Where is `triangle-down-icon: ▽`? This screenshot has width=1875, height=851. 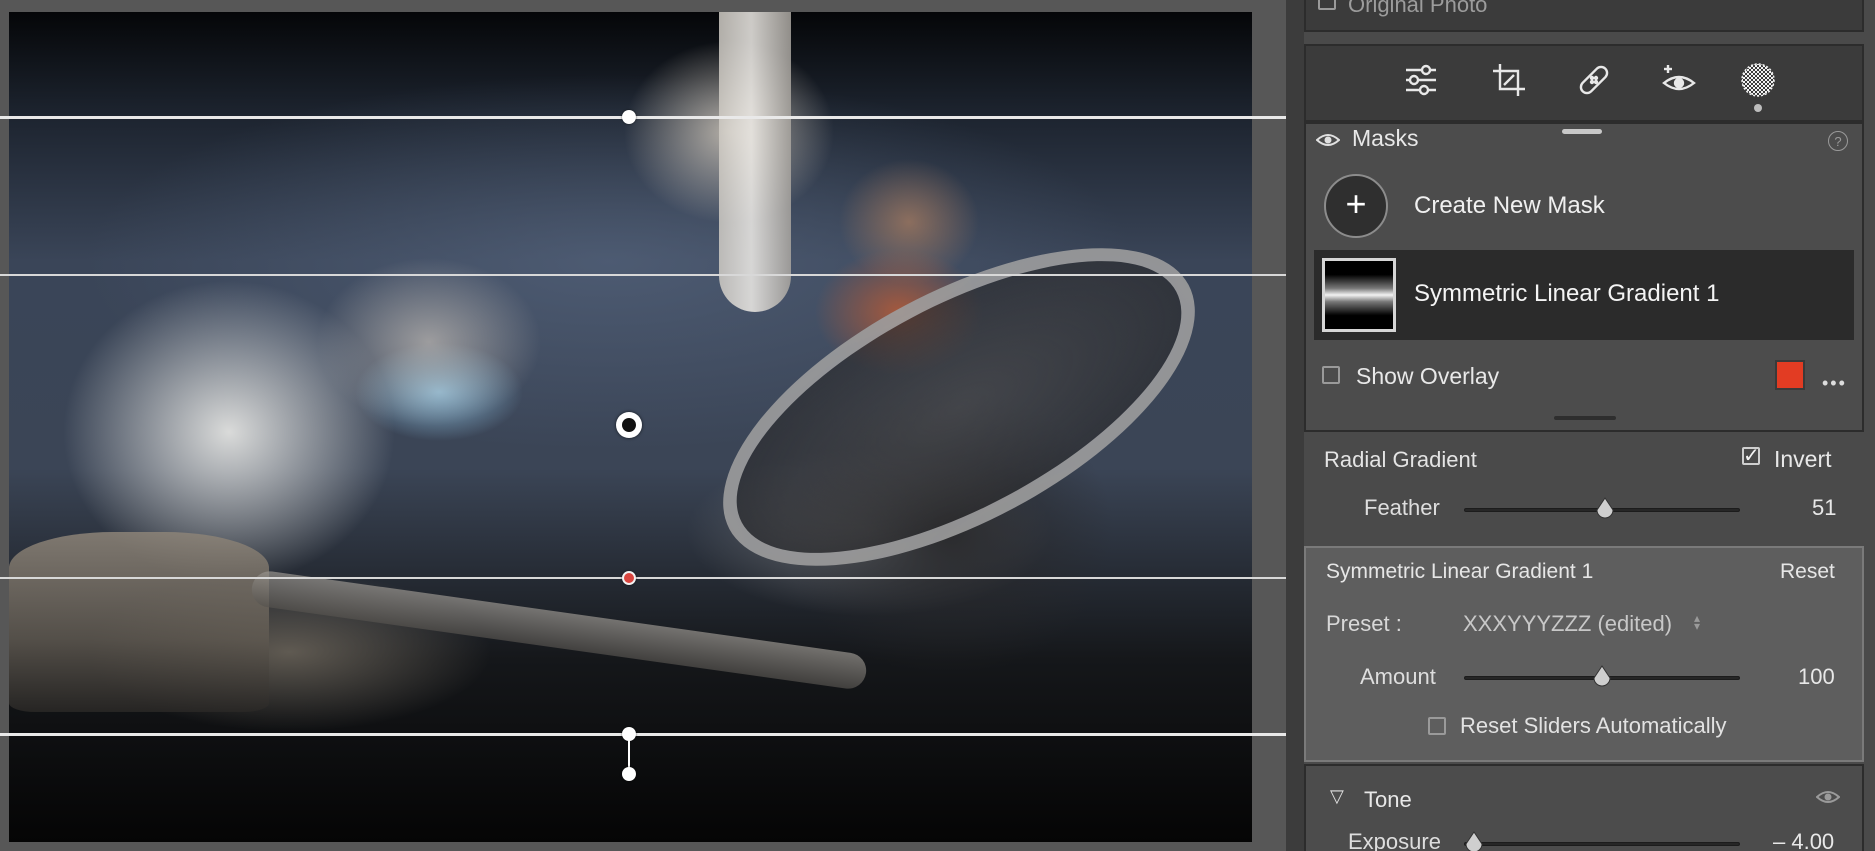
triangle-down-icon: ▽ is located at coordinates (1337, 796).